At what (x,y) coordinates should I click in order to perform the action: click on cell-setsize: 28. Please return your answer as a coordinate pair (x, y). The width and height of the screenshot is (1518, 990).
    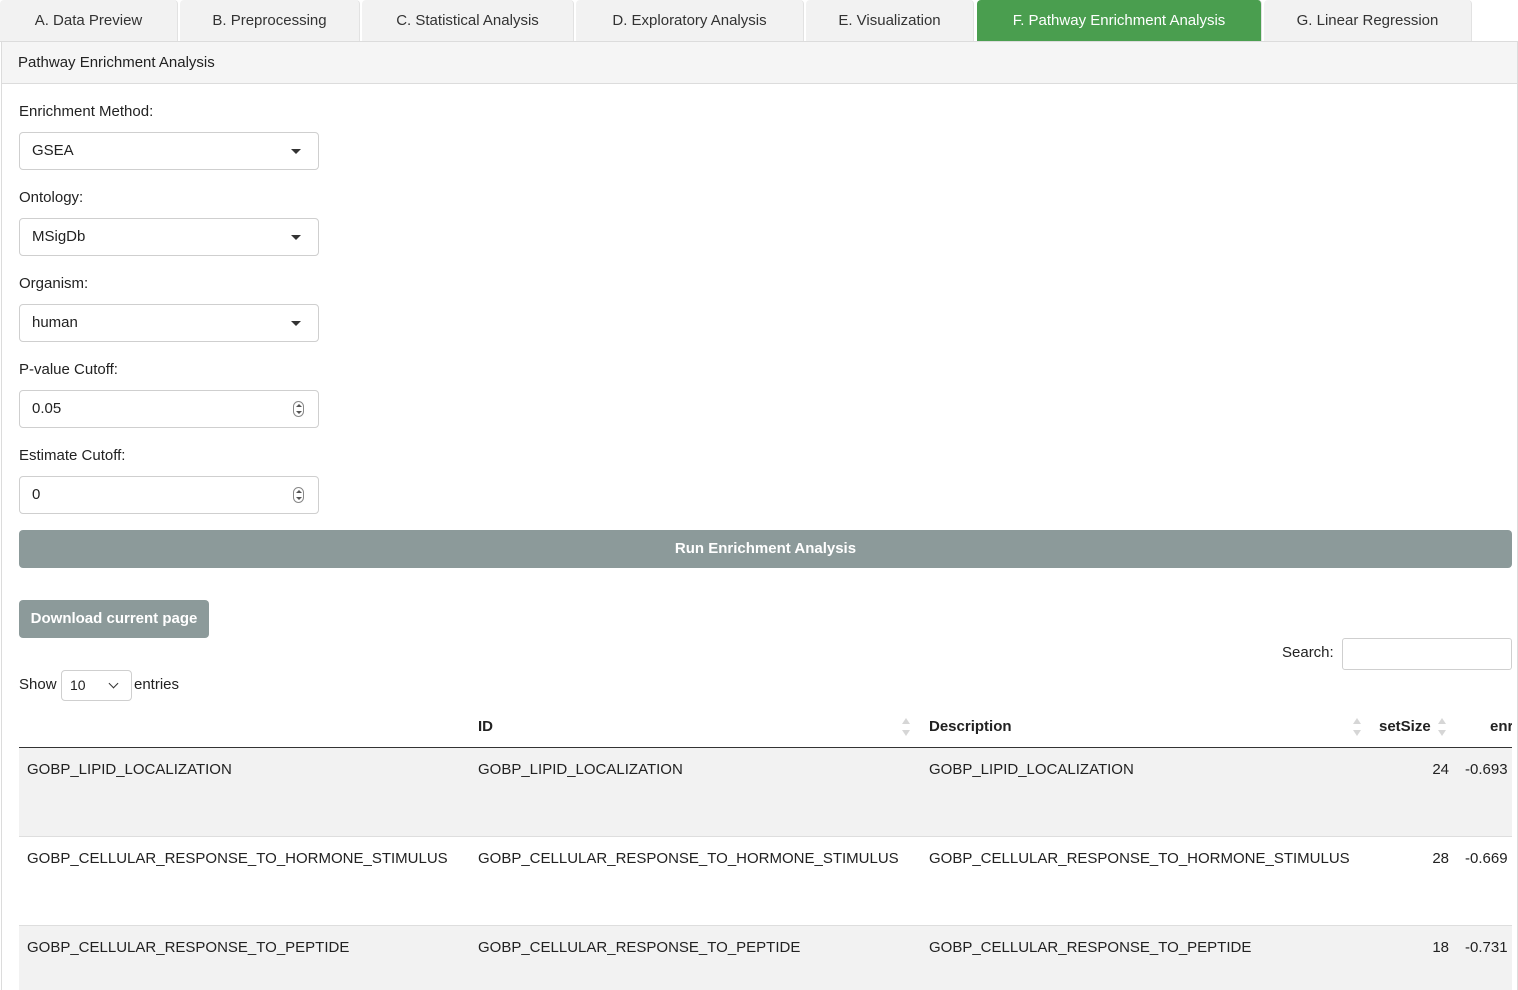
    Looking at the image, I should click on (1440, 858).